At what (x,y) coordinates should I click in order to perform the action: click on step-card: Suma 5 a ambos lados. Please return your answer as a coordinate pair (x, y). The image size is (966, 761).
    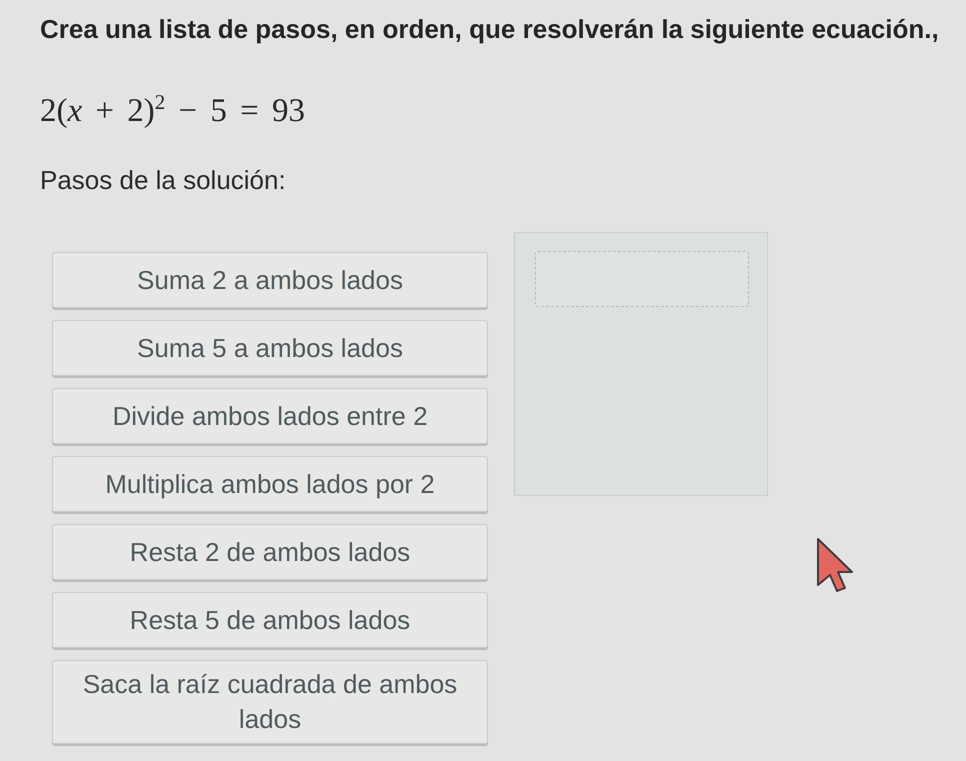
    Looking at the image, I should click on (270, 348).